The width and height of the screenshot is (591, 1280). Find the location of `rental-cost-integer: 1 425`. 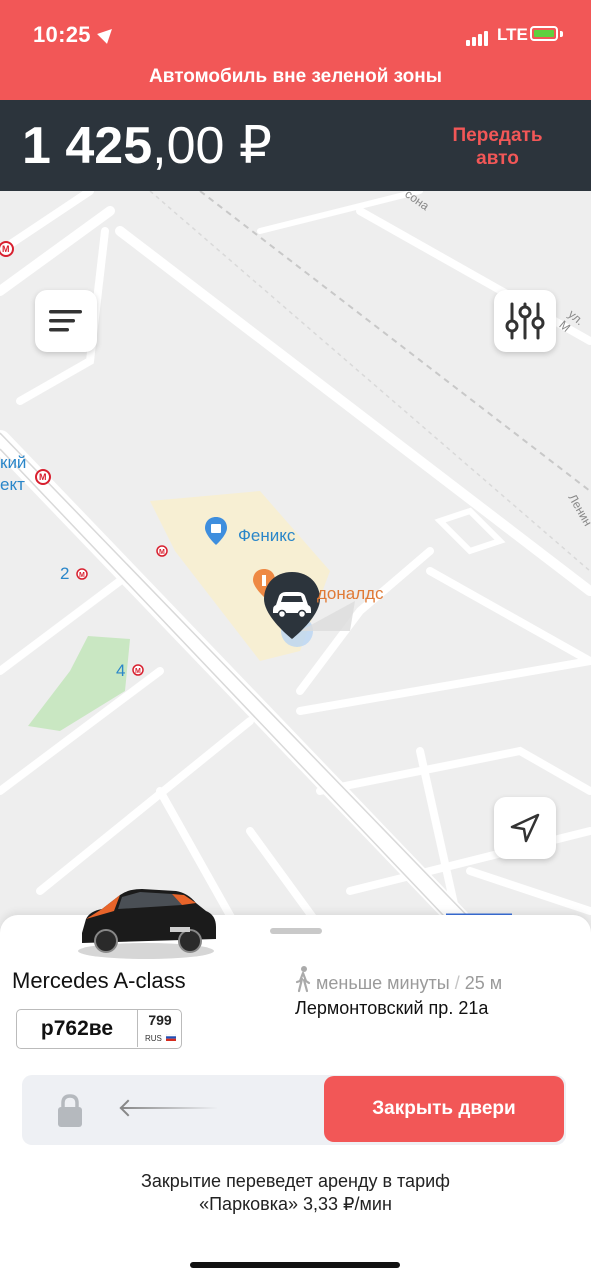

rental-cost-integer: 1 425 is located at coordinates (87, 146).